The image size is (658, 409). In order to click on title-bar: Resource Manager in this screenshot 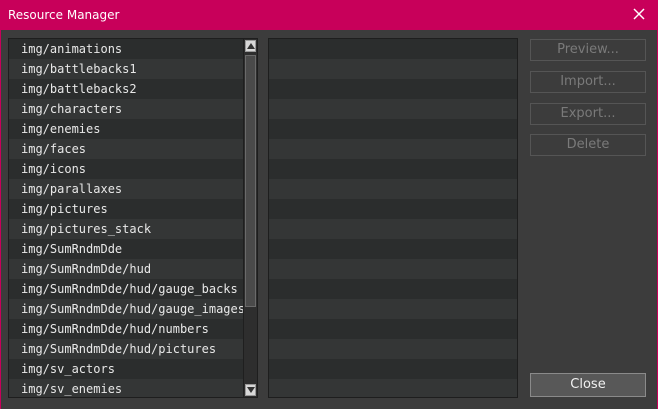, I will do `click(329, 15)`.